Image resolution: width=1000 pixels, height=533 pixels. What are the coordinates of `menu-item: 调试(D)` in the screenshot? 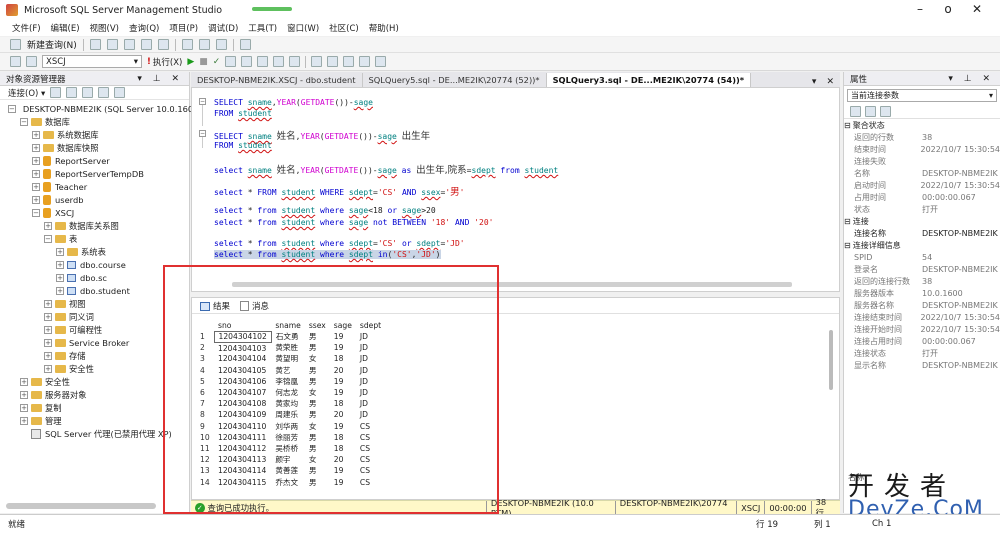 It's located at (223, 28).